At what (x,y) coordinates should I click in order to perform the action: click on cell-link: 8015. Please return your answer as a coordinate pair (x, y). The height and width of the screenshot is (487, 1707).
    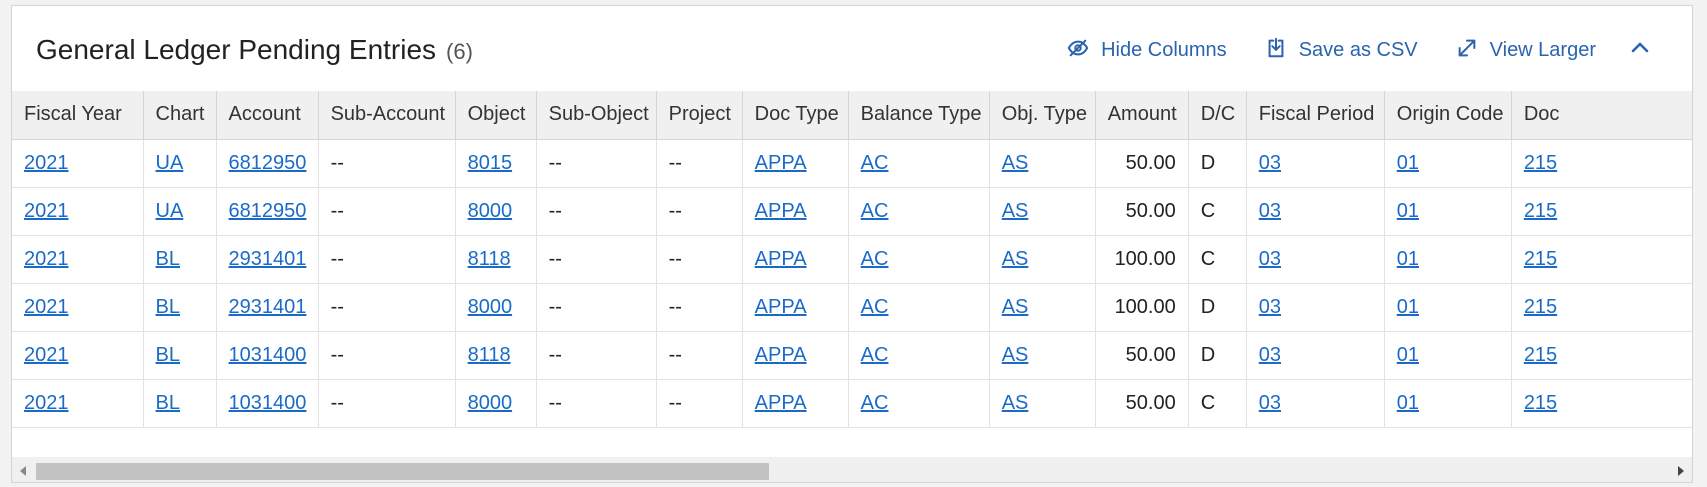
    Looking at the image, I should click on (490, 163).